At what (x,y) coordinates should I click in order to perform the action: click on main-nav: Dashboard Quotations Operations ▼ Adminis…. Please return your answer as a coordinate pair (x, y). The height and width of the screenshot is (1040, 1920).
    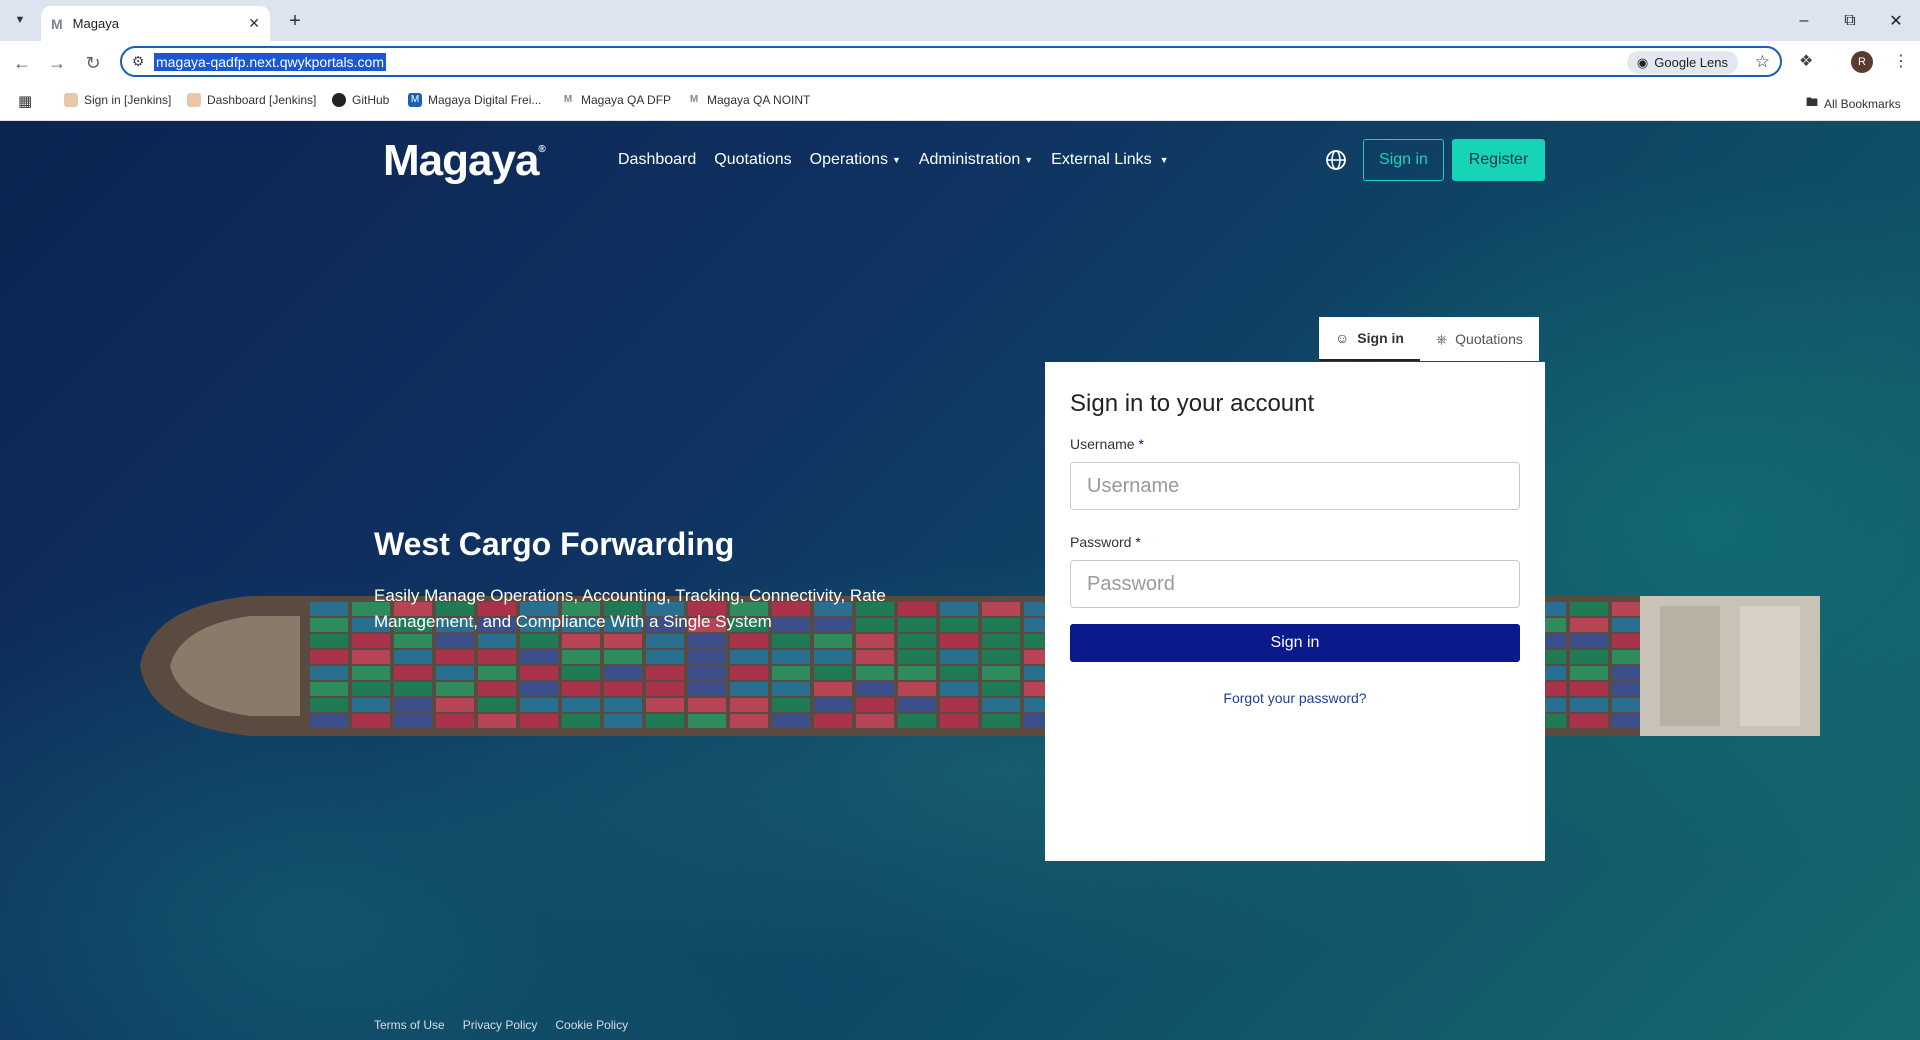
    Looking at the image, I should click on (893, 160).